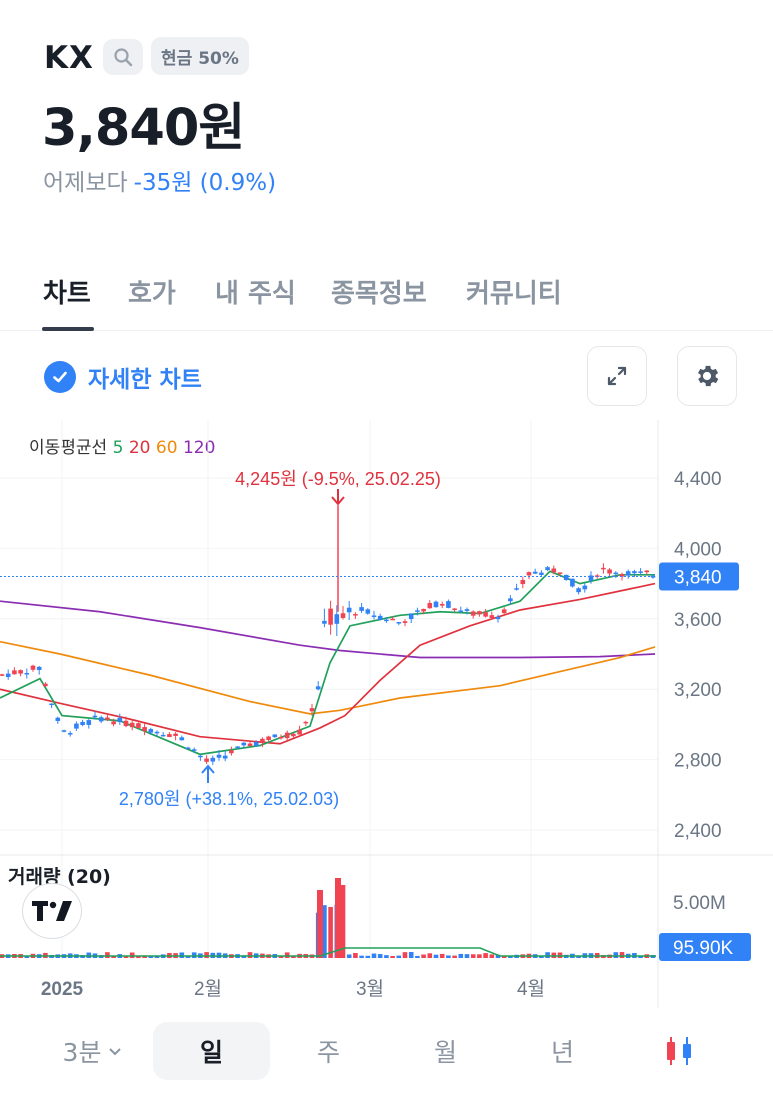 This screenshot has height=1098, width=773. What do you see at coordinates (698, 578) in the screenshot?
I see `current-price-label: 3,840` at bounding box center [698, 578].